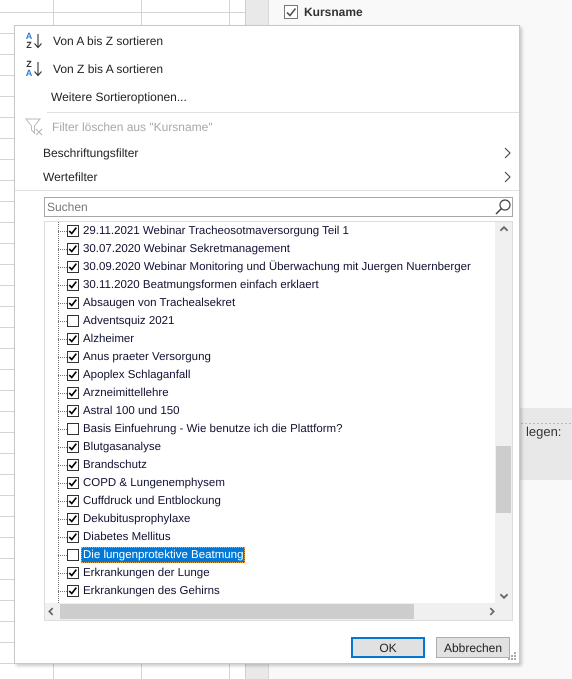  Describe the element at coordinates (291, 12) in the screenshot. I see `field-checkbox` at that location.